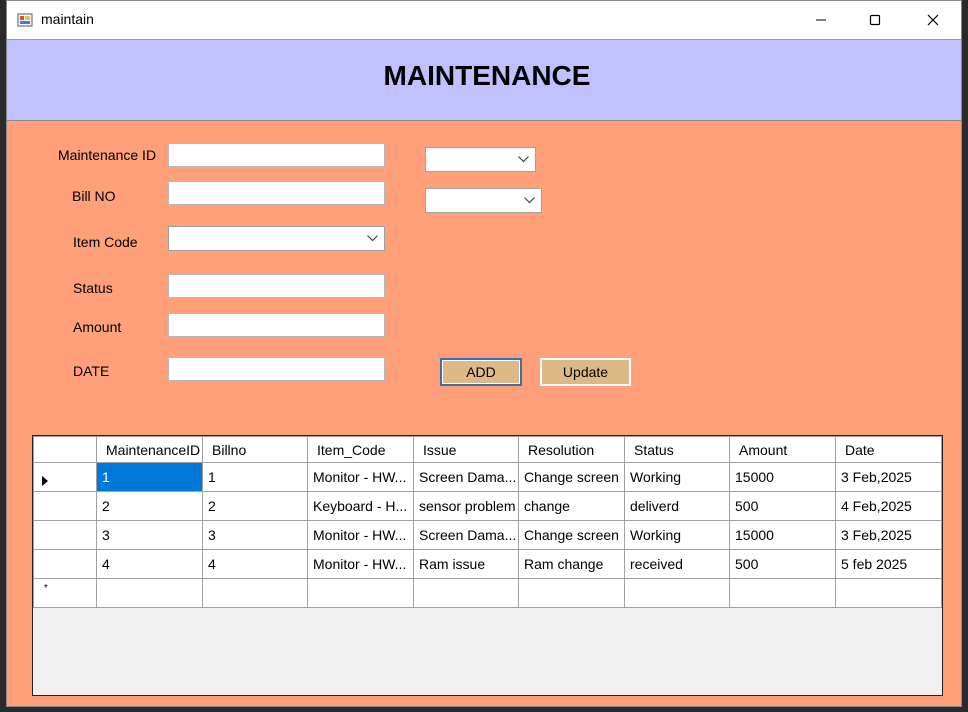 Image resolution: width=968 pixels, height=712 pixels. Describe the element at coordinates (25, 20) in the screenshot. I see `app-icon` at that location.